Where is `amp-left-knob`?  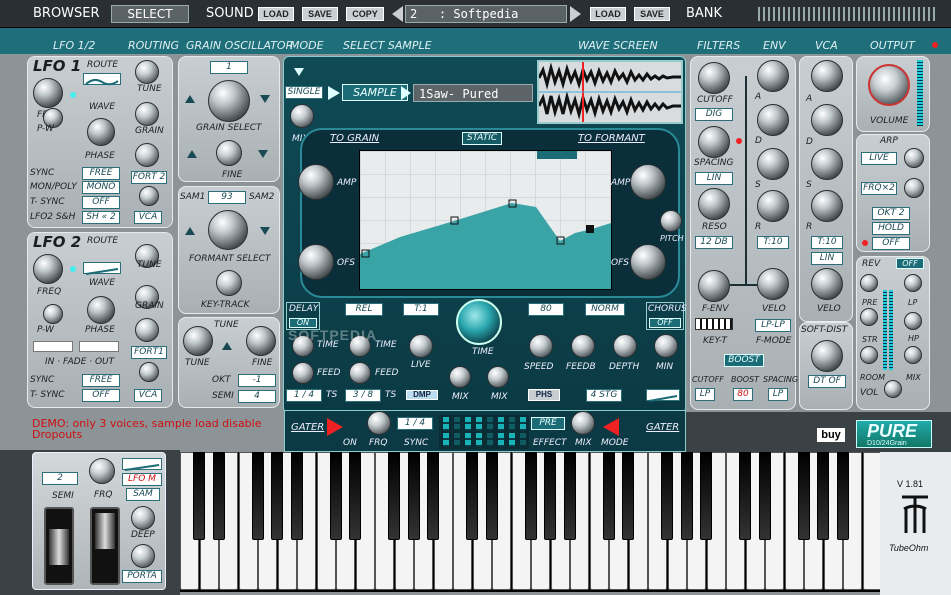 amp-left-knob is located at coordinates (316, 182).